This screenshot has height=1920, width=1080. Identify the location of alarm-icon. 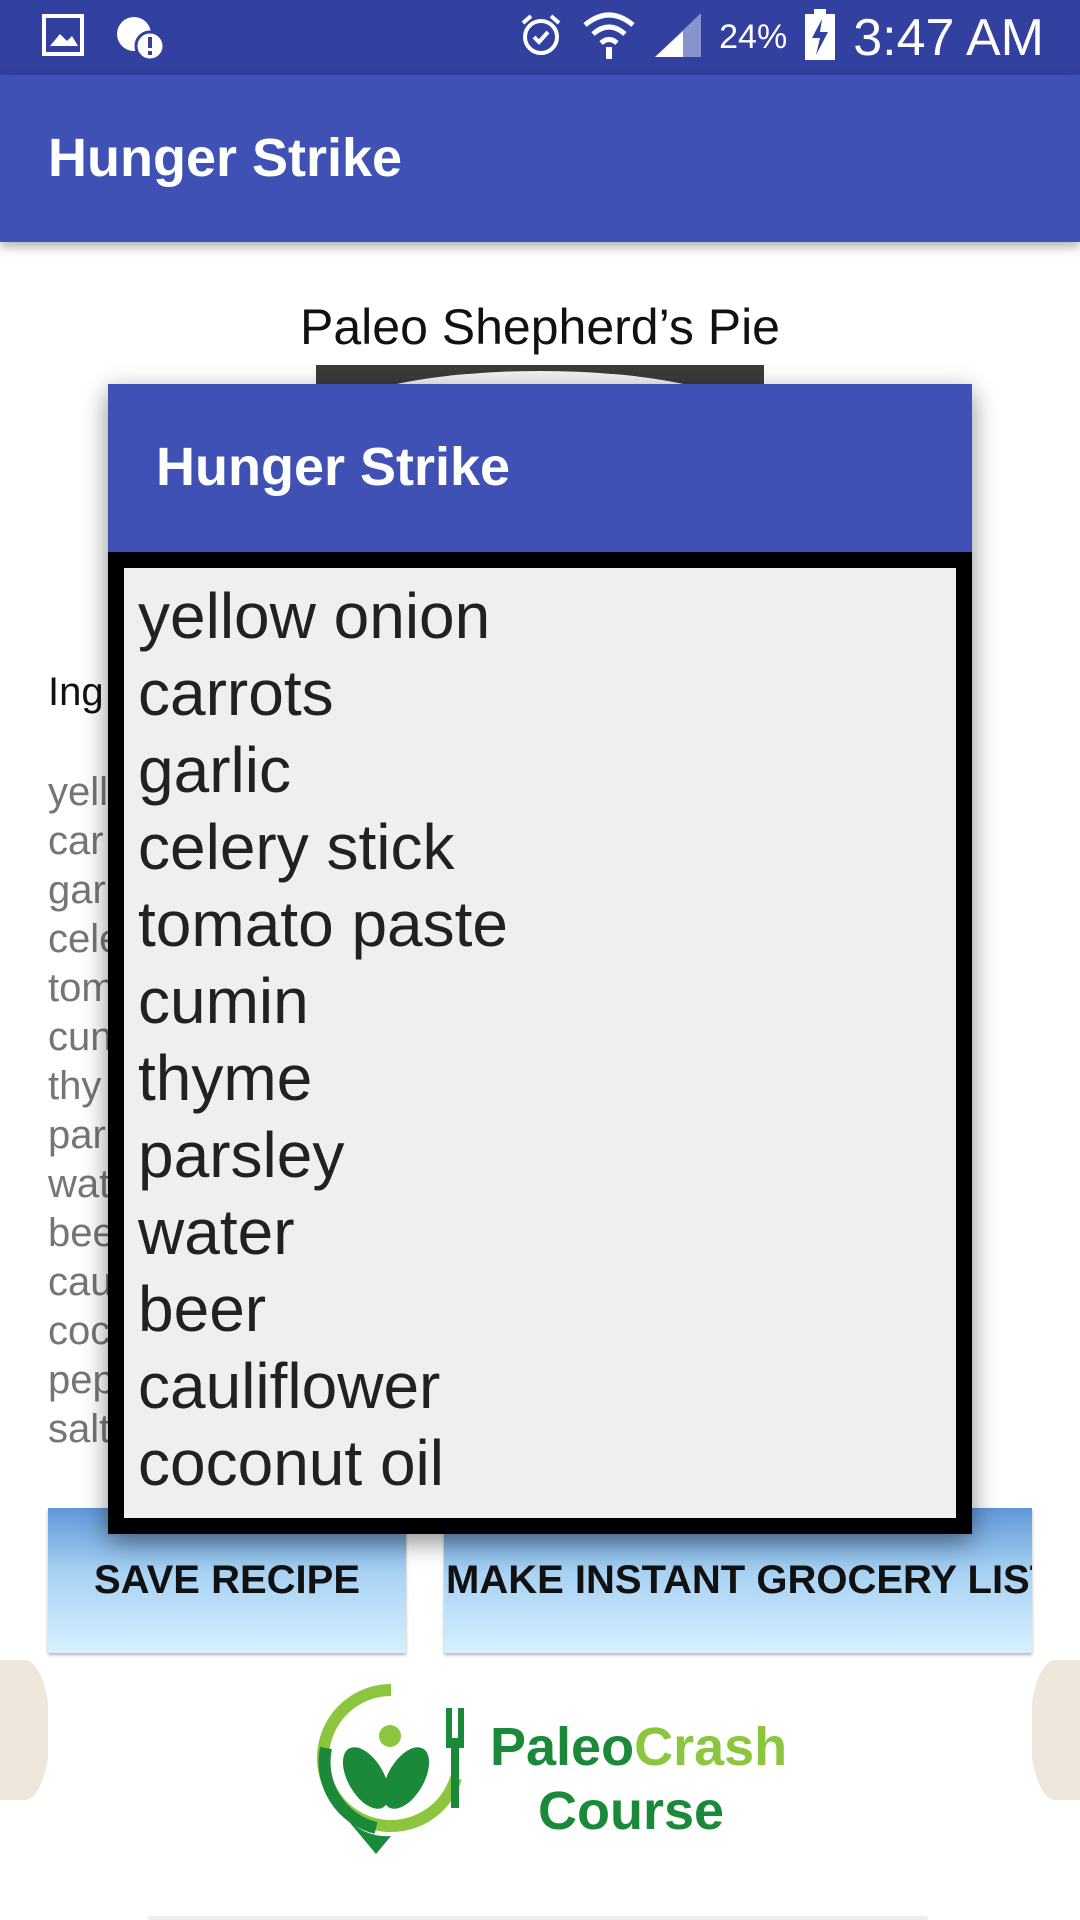
(541, 37).